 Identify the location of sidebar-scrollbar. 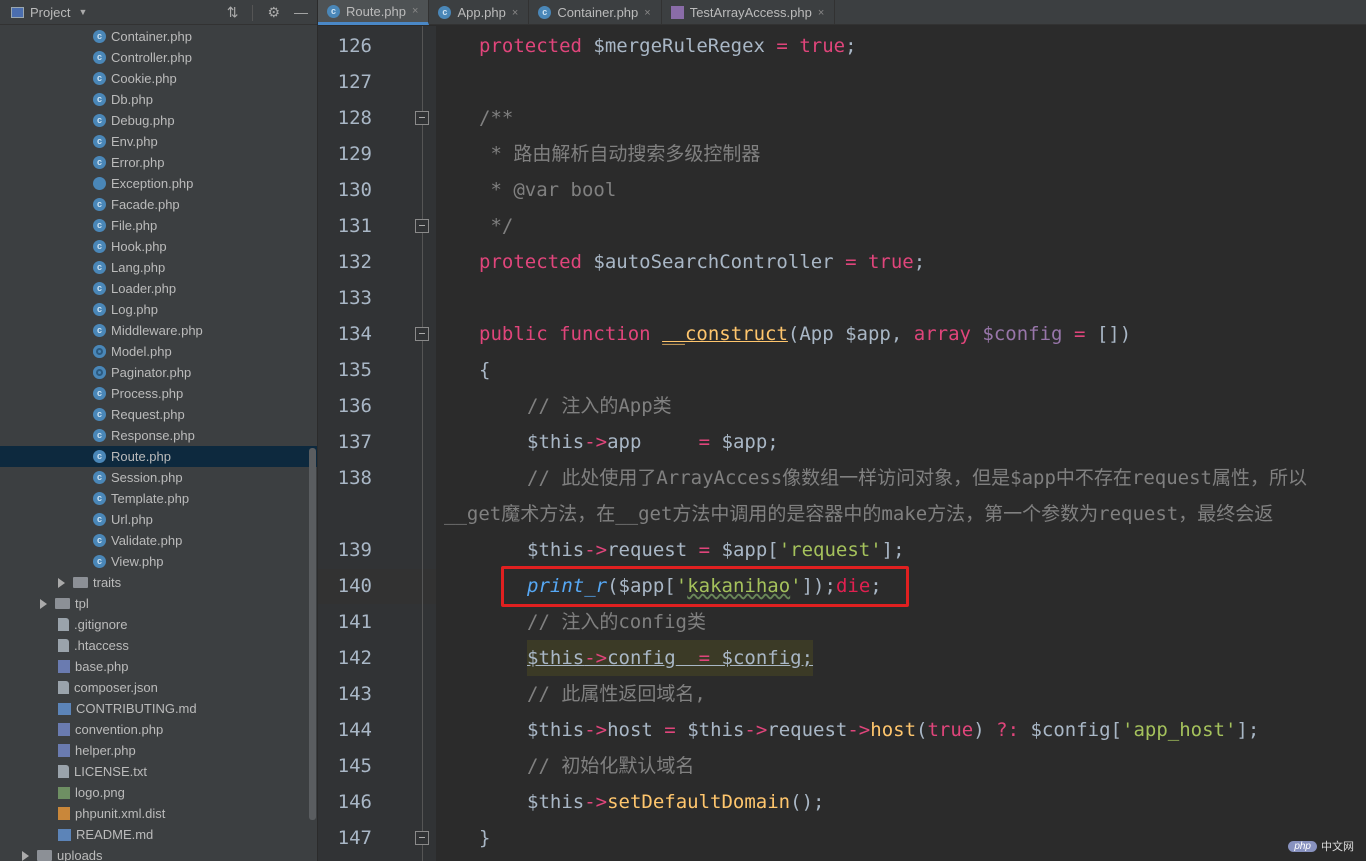
(312, 634).